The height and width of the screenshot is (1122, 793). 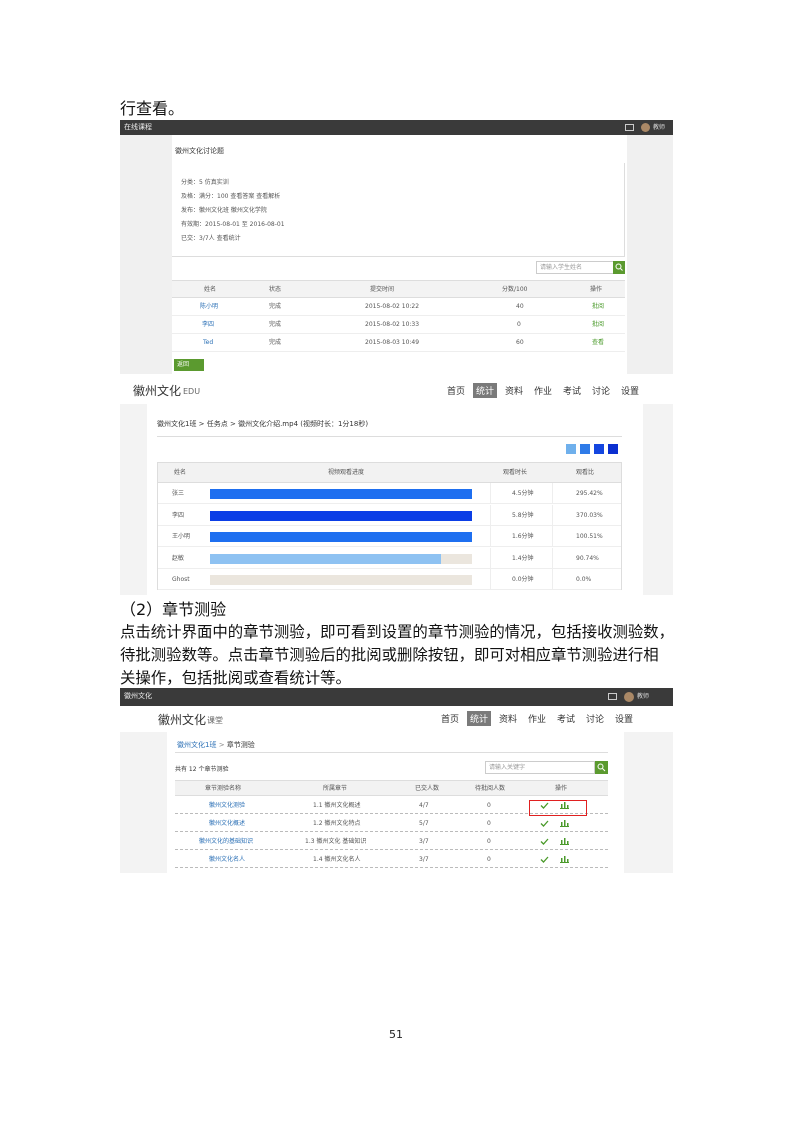 I want to click on breadcrumb: 徽州文化1班 > 任务点 > 徽州文化介绍.mp4 (视频时长：1分18秒), so click(x=263, y=424).